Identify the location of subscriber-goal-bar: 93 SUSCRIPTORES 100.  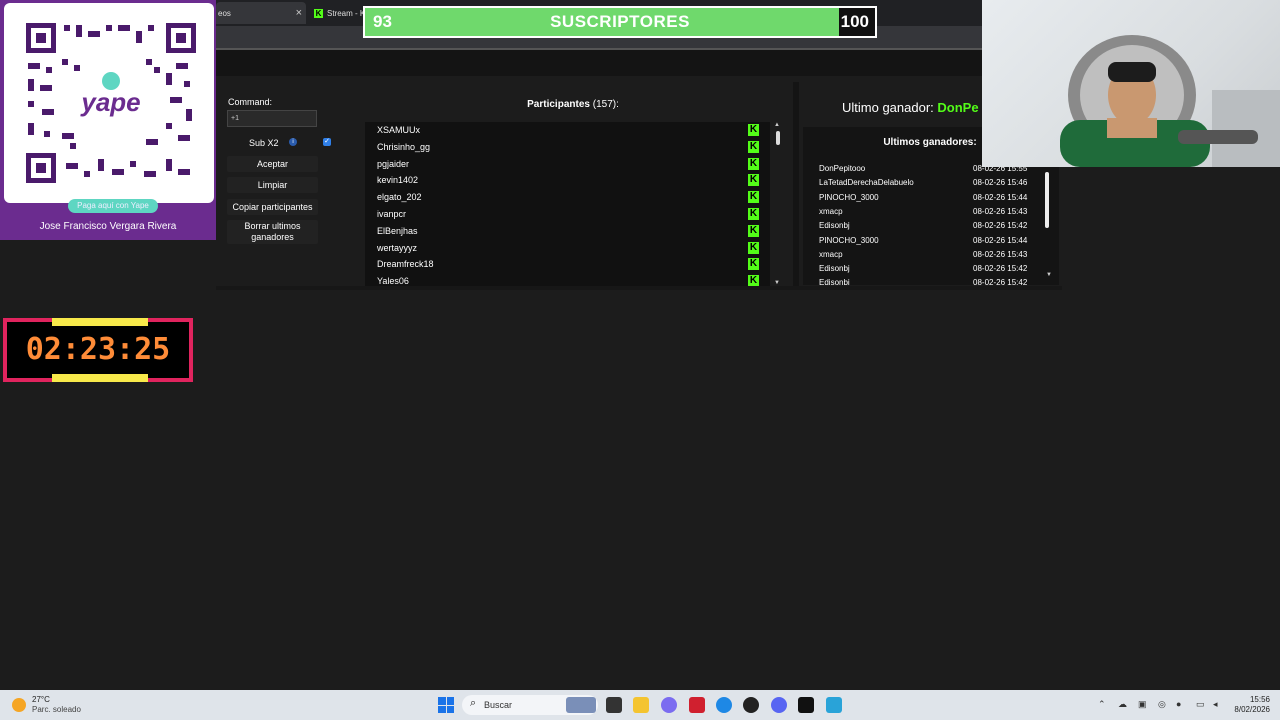
(620, 22).